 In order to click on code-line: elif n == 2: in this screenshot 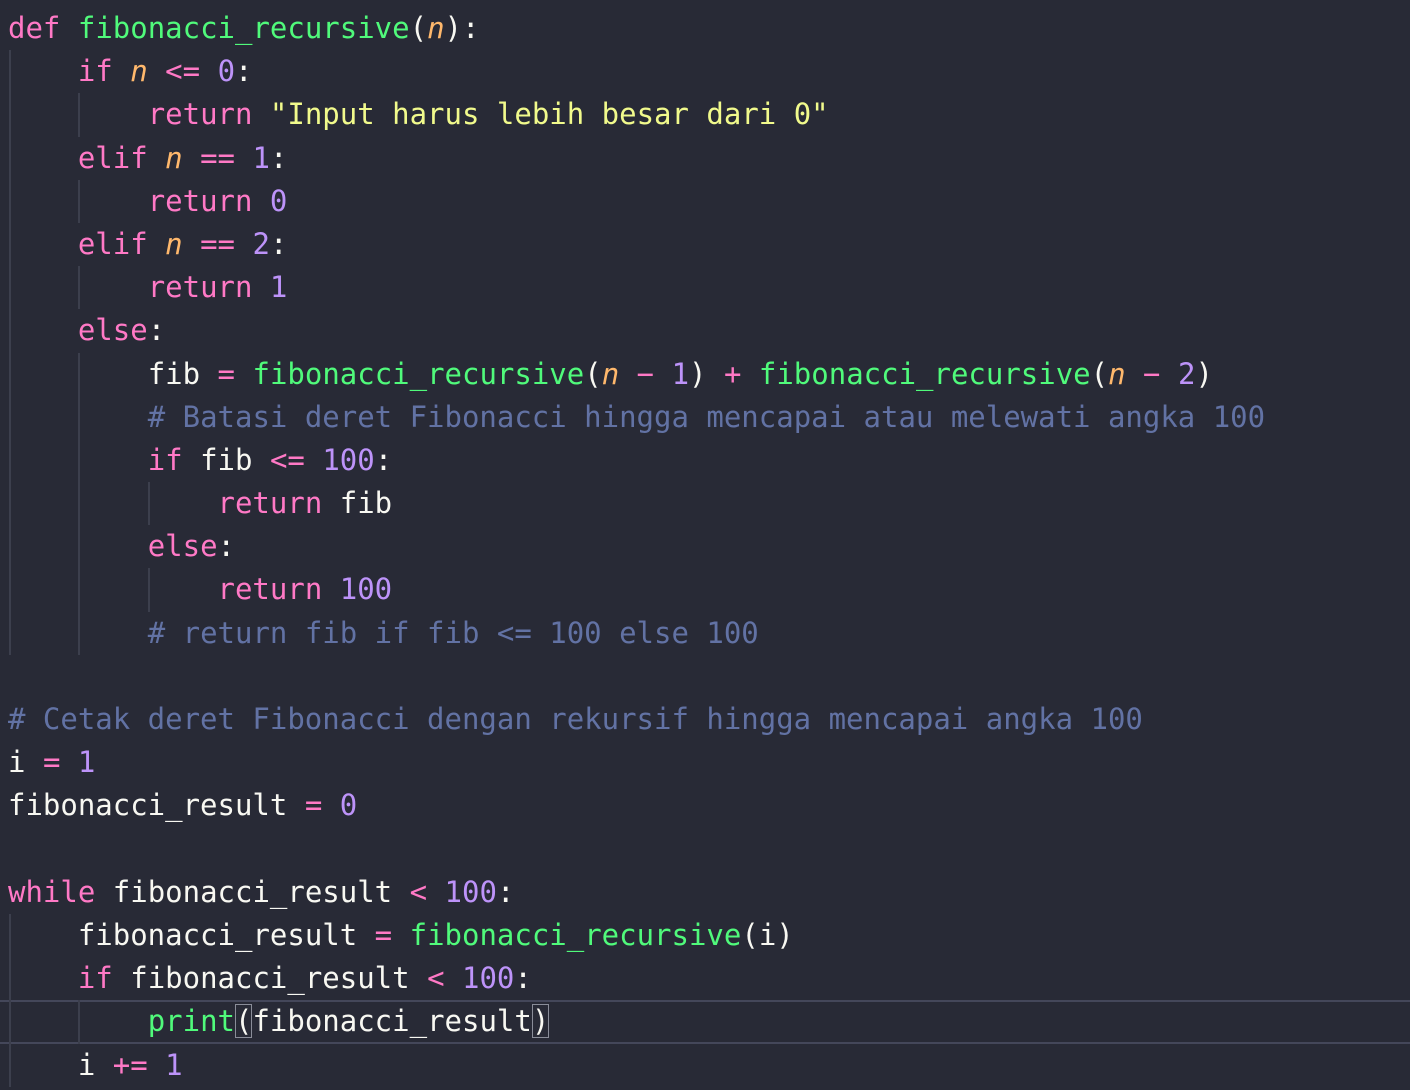, I will do `click(705, 244)`.